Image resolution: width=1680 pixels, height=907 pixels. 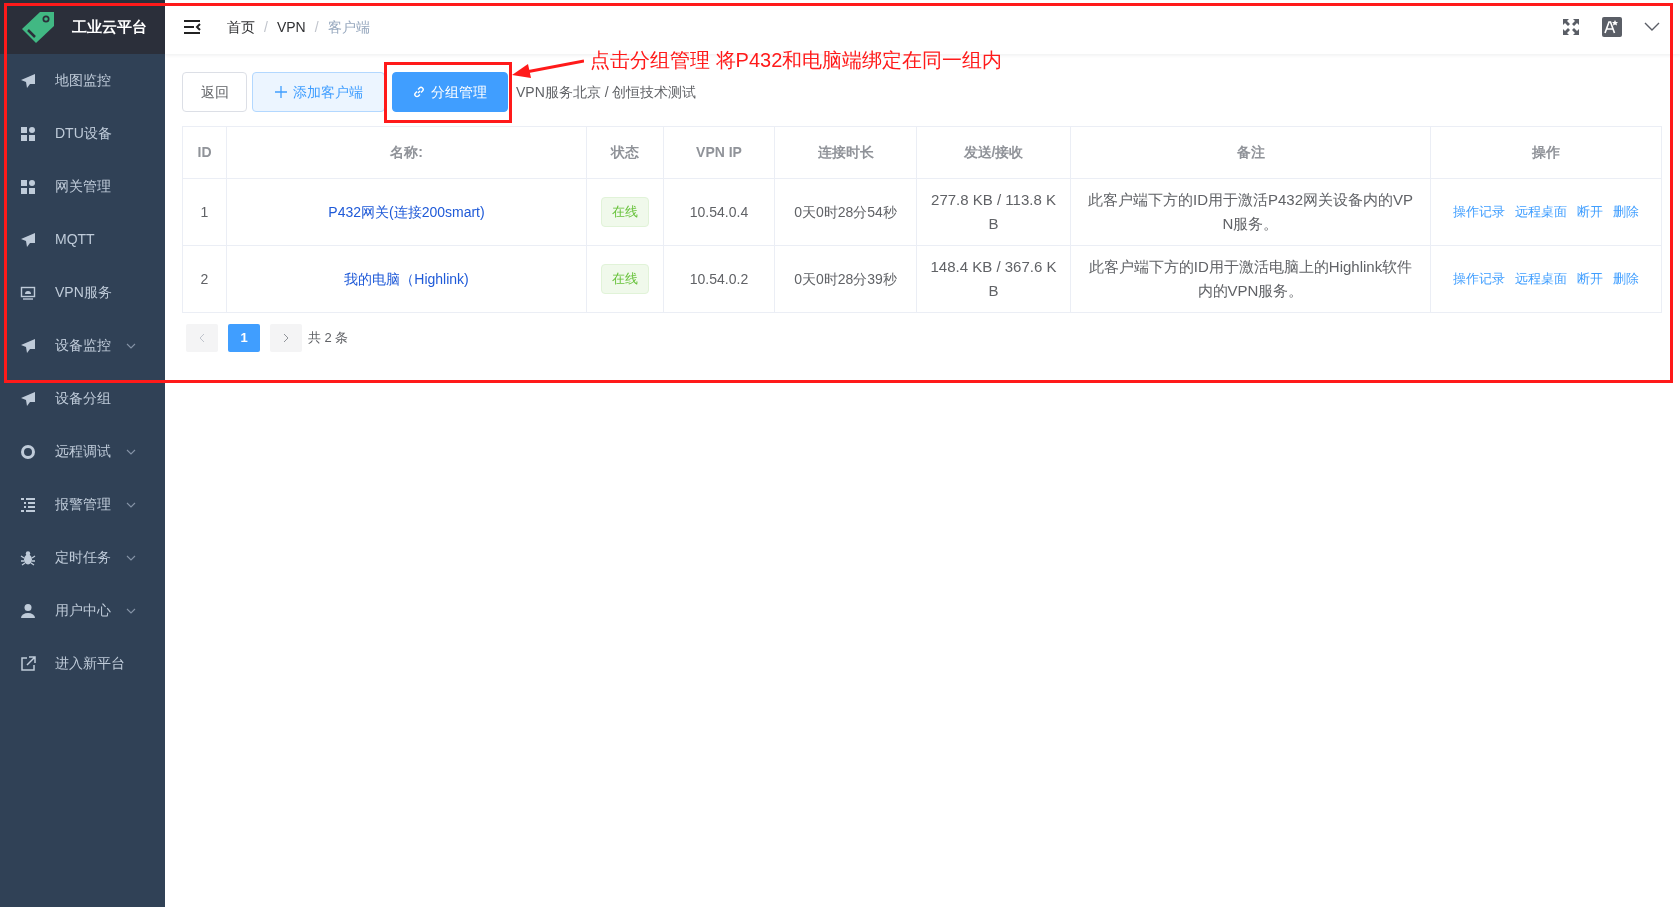 I want to click on table-cell: 10.54.0.4, so click(x=719, y=212).